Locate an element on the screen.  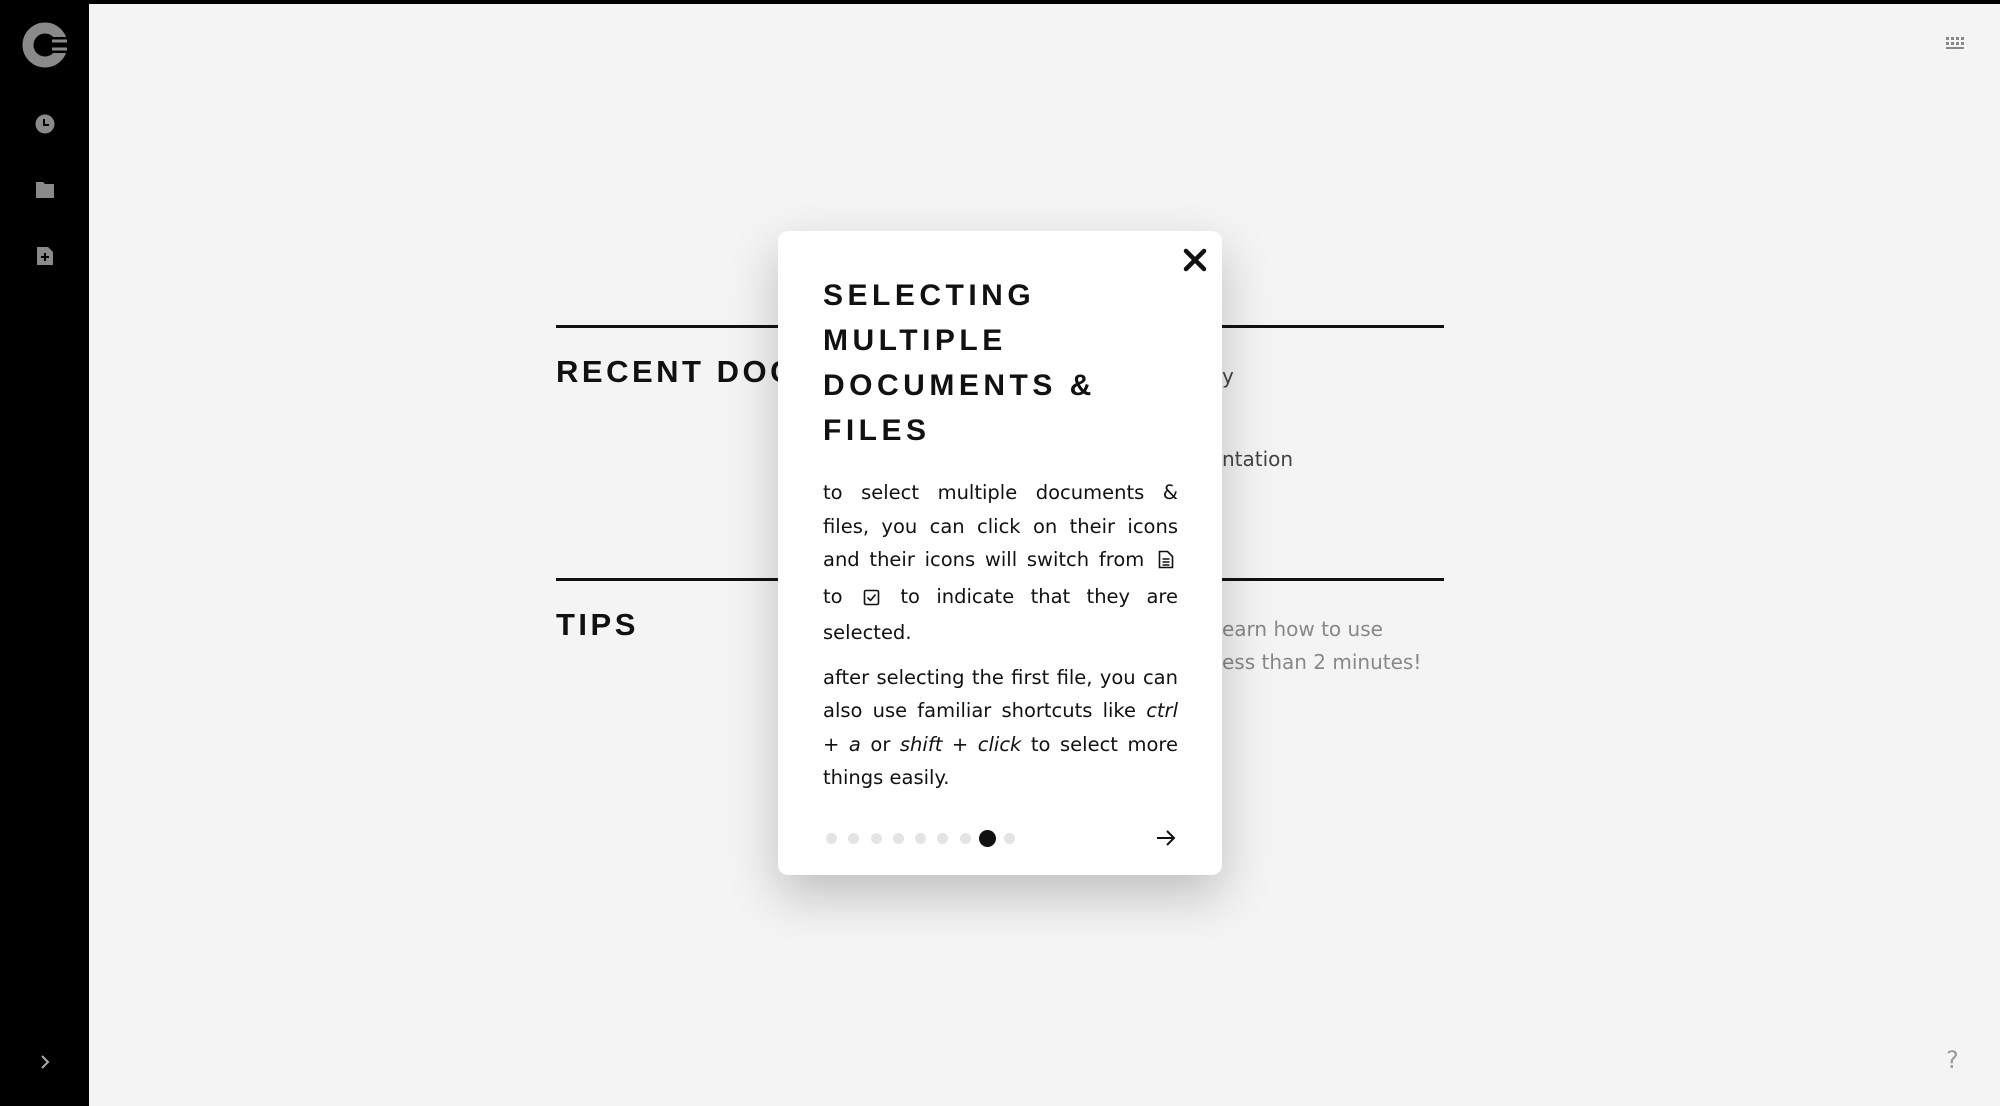
close-button is located at coordinates (1195, 260).